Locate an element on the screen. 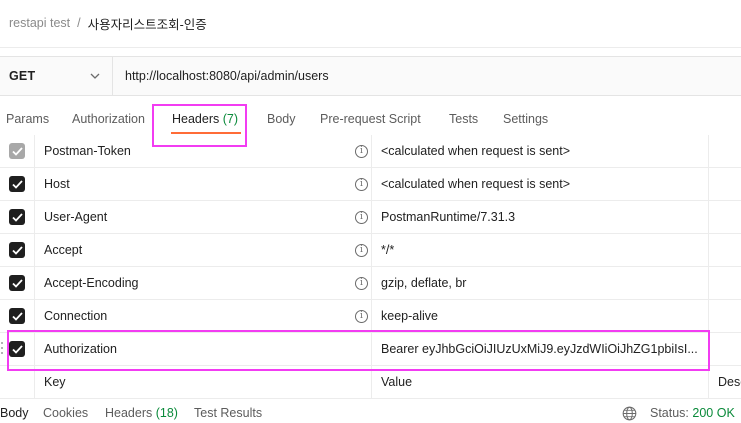  new-description-input: Desc is located at coordinates (729, 382).